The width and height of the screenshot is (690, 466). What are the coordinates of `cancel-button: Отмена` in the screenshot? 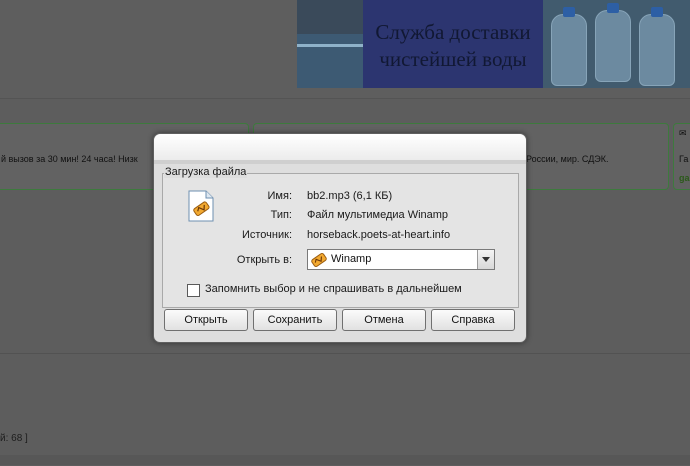 It's located at (384, 320).